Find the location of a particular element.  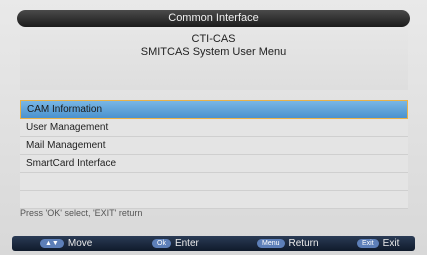

exit-button: Exit Exit is located at coordinates (378, 243).